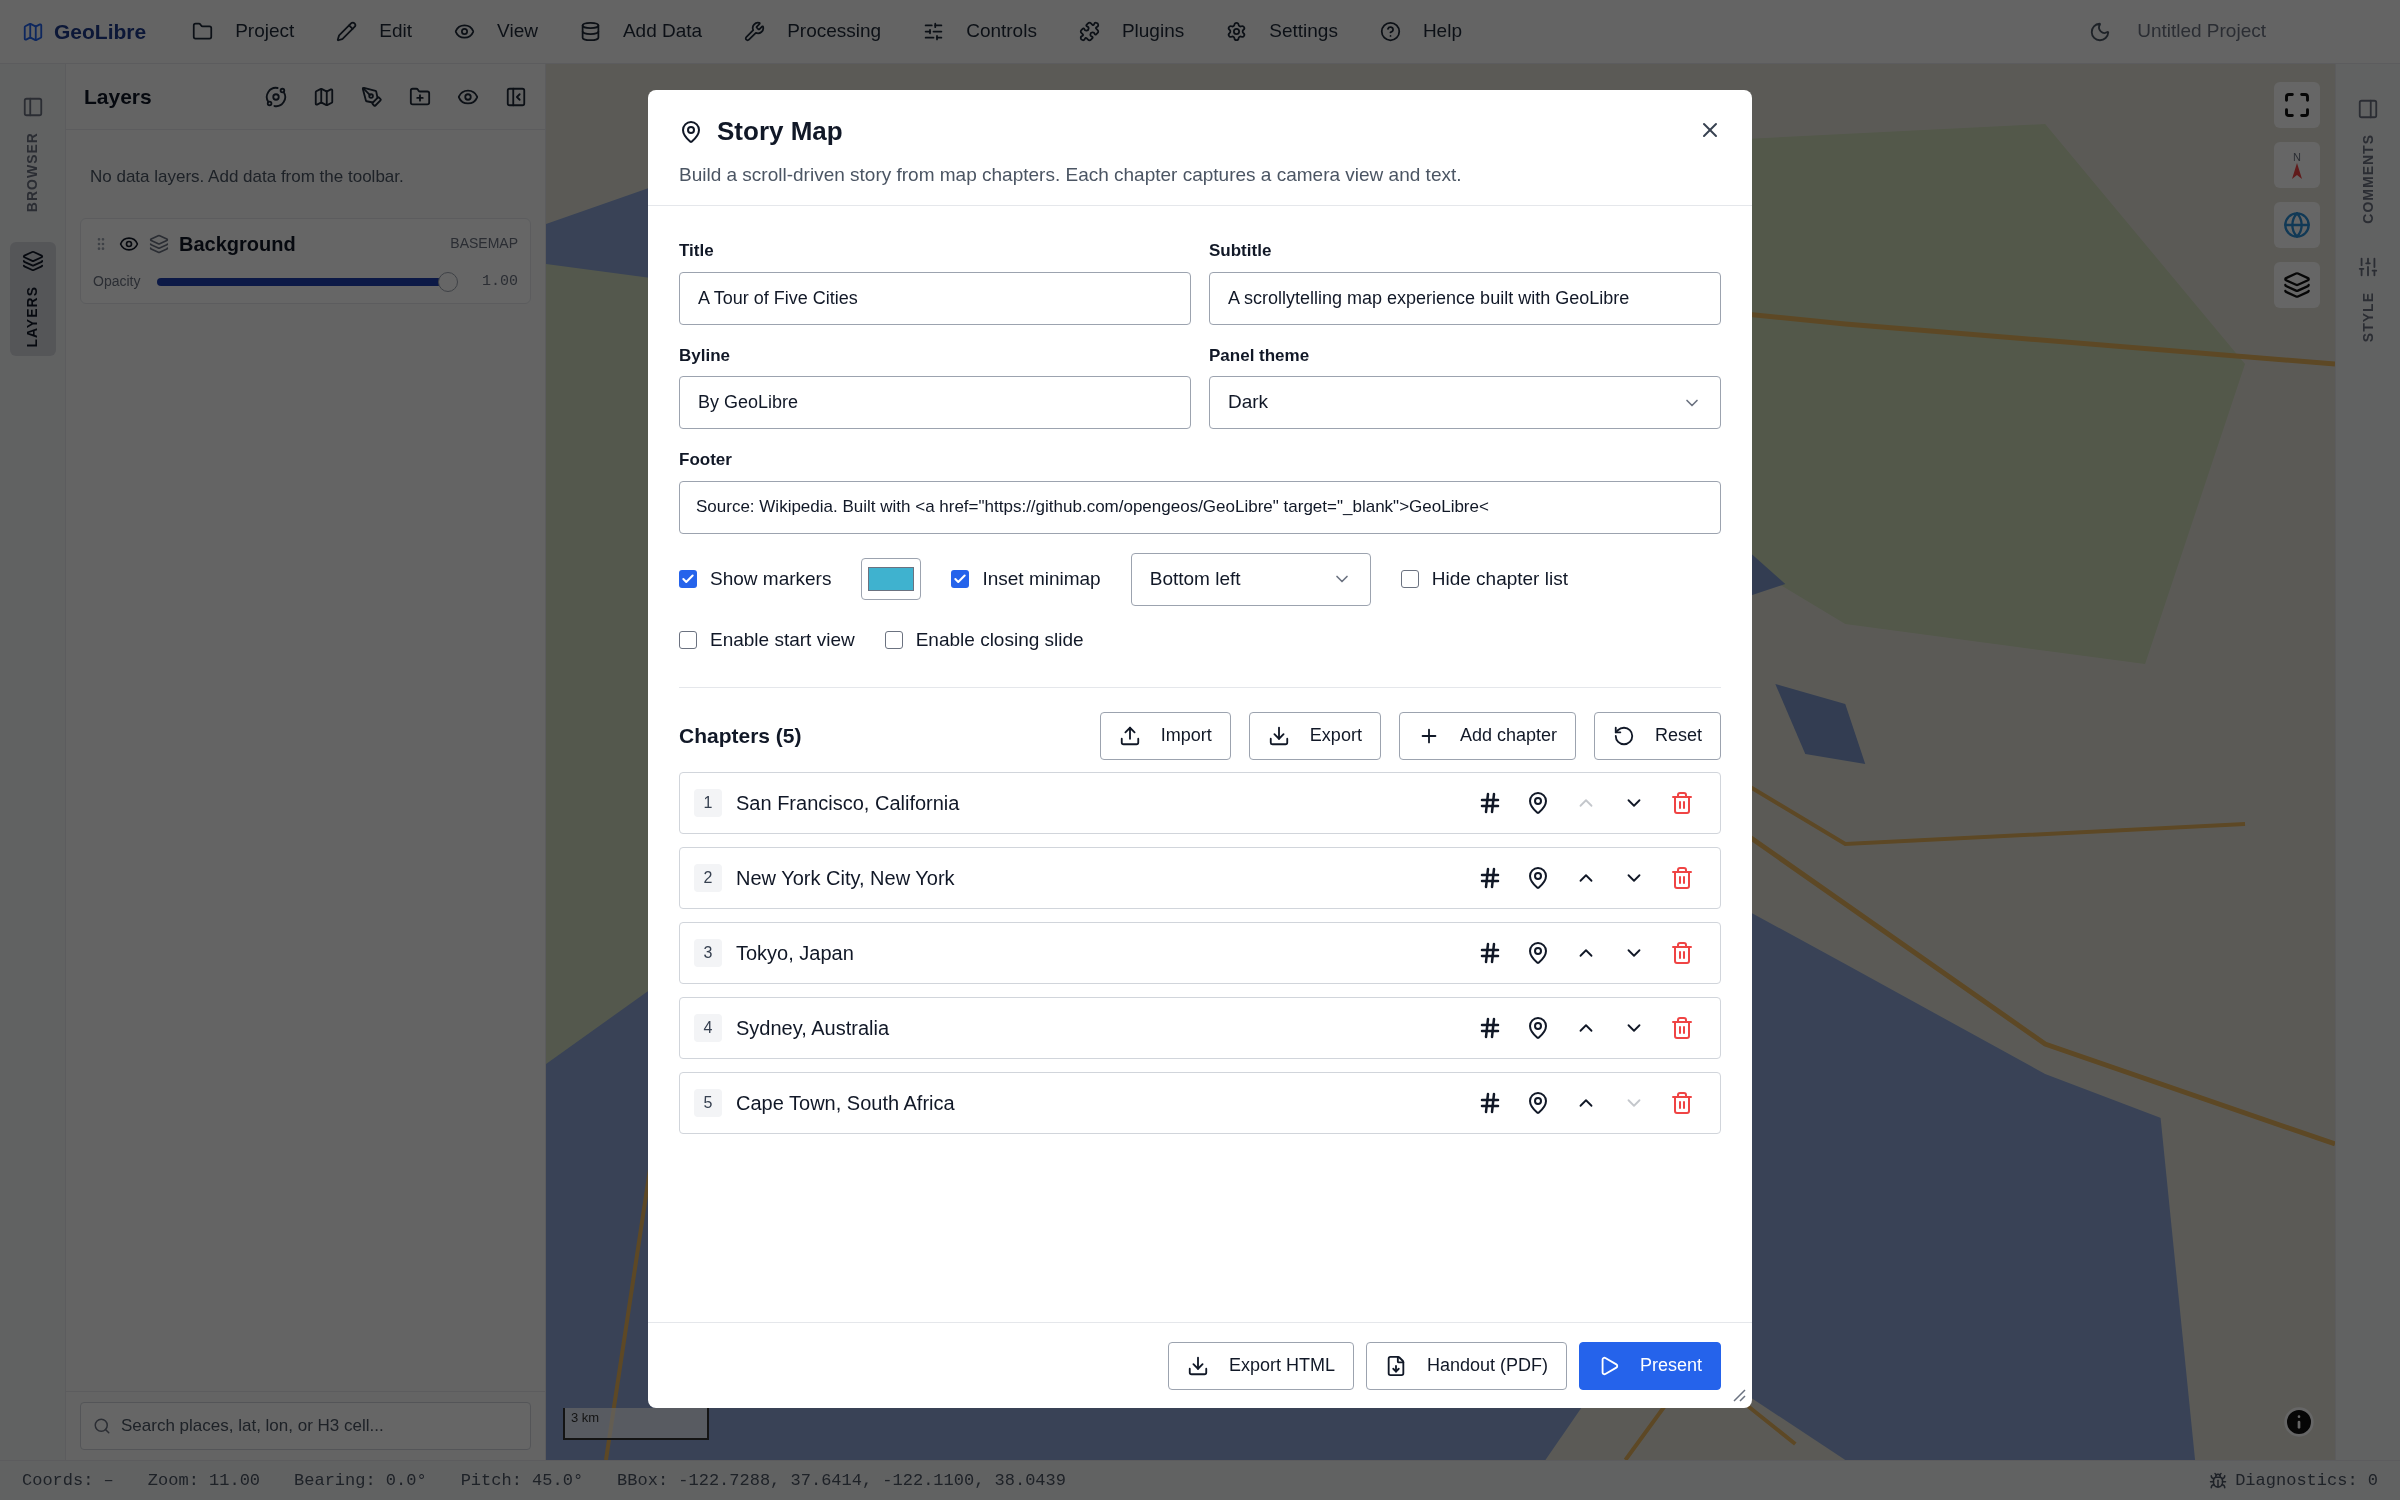 The height and width of the screenshot is (1500, 2400). I want to click on layers-button, so click(2297, 285).